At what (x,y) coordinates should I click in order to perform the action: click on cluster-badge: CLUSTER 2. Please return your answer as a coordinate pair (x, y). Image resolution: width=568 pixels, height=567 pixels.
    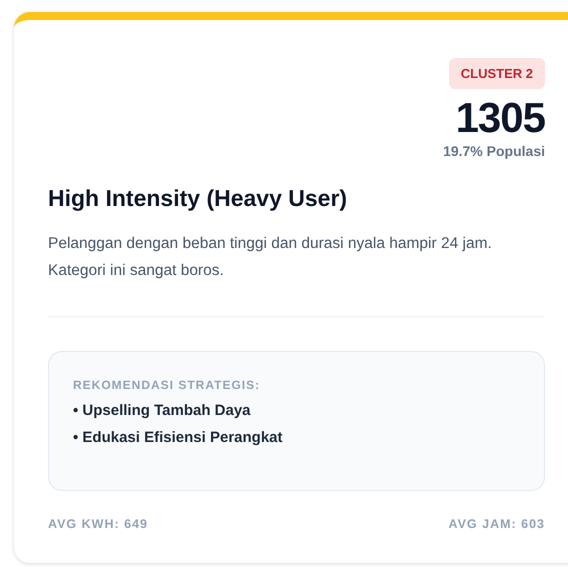
    Looking at the image, I should click on (496, 73).